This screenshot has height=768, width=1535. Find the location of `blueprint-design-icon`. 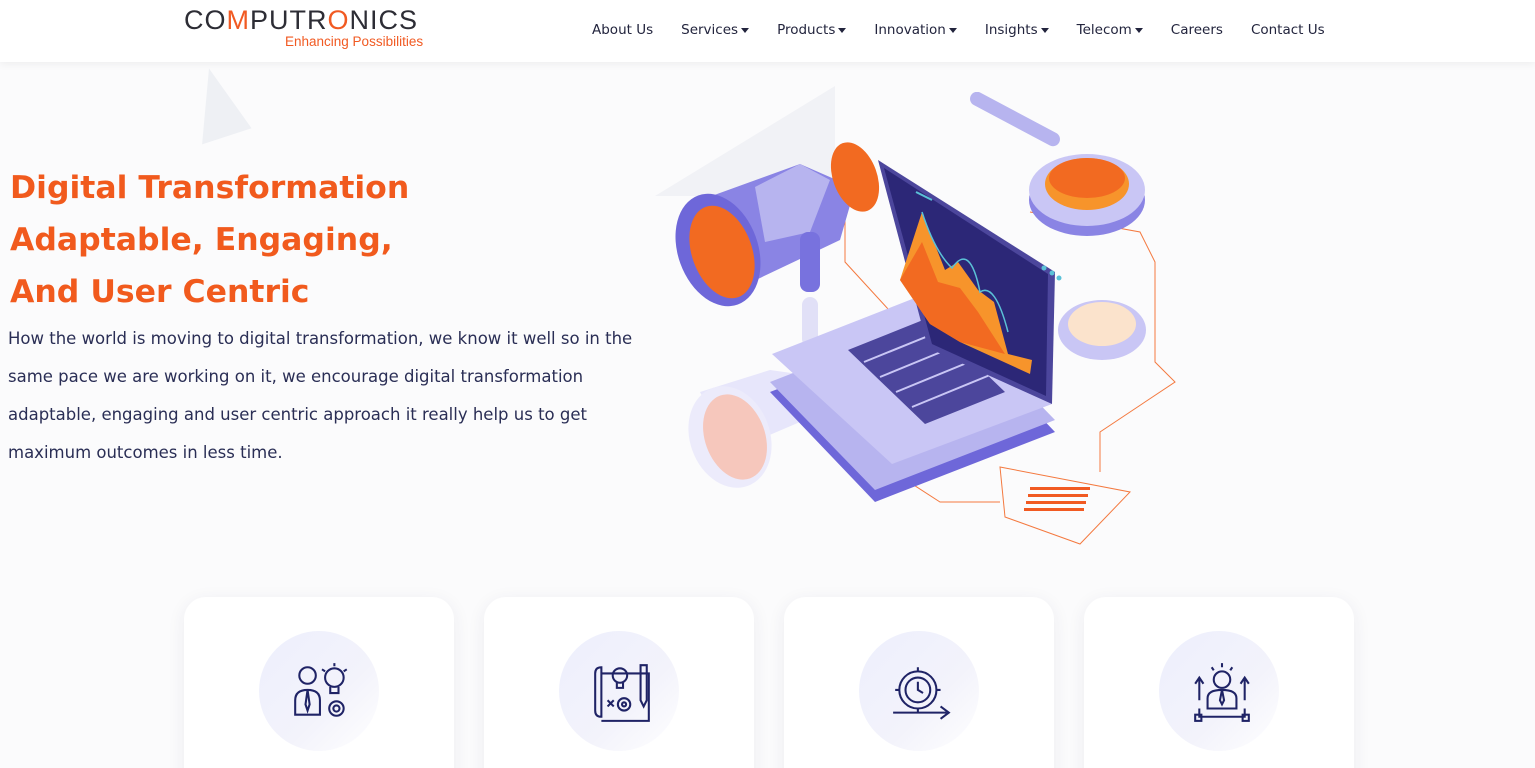

blueprint-design-icon is located at coordinates (622, 693).